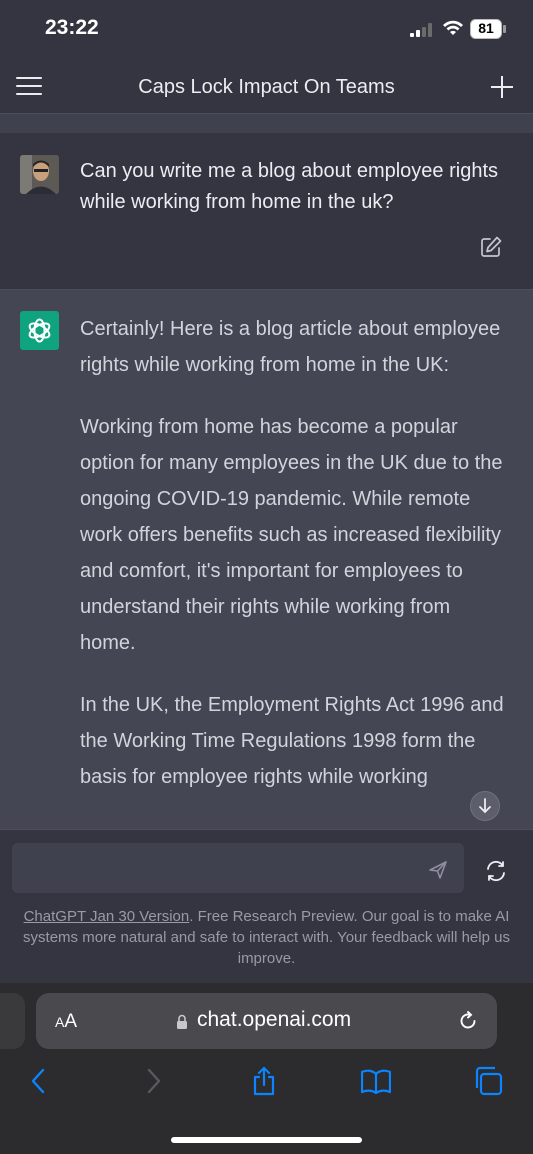 This screenshot has height=1154, width=533. What do you see at coordinates (266, 123) in the screenshot?
I see `divider` at bounding box center [266, 123].